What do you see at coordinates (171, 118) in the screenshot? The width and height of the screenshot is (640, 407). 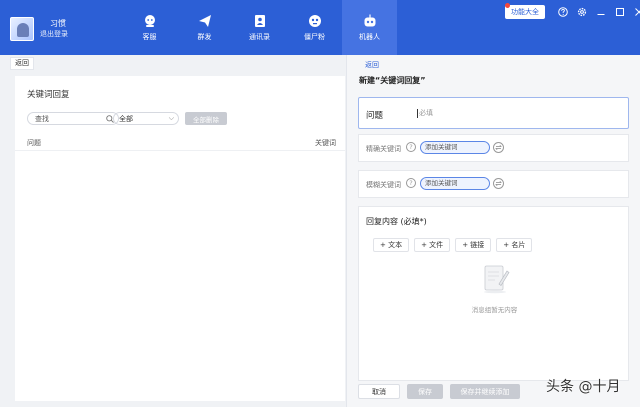 I see `chevron-down-icon: ⌵` at bounding box center [171, 118].